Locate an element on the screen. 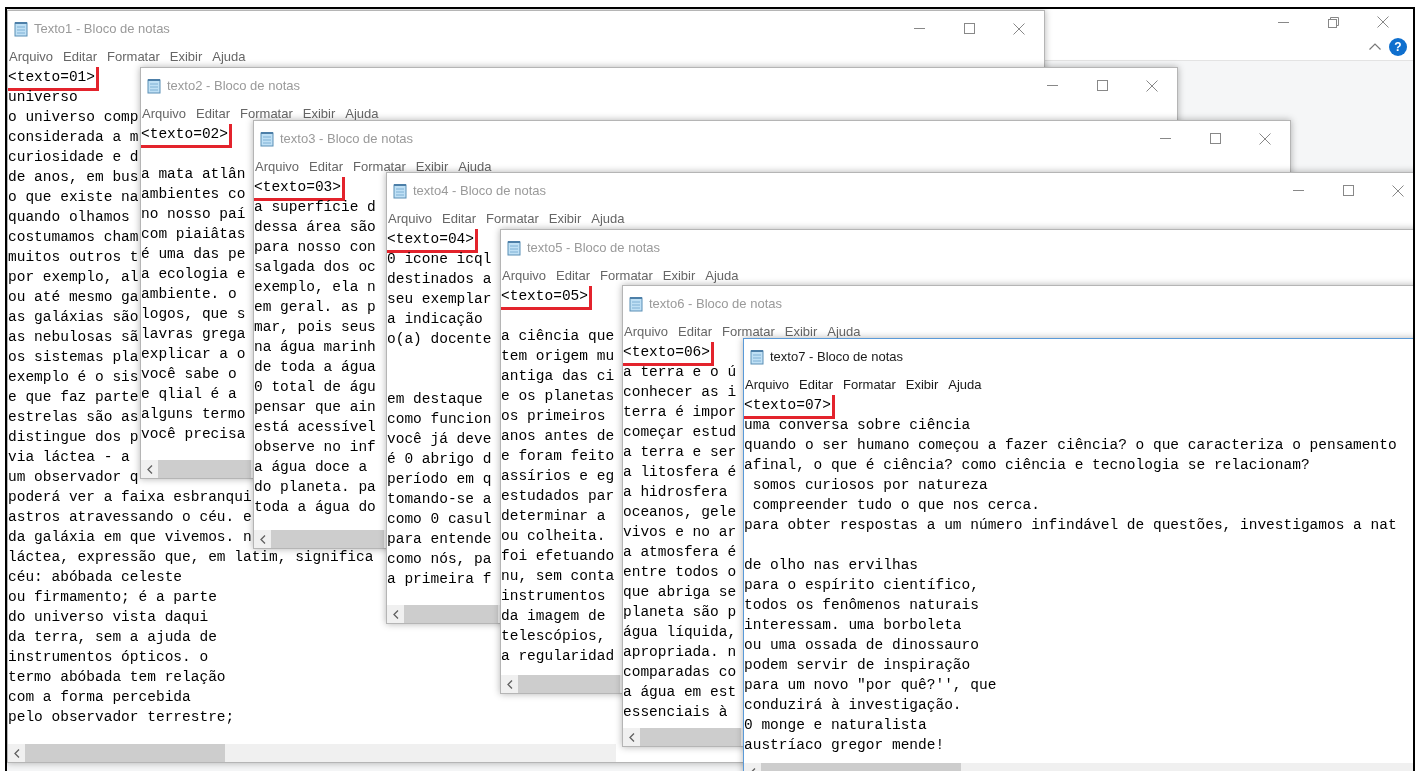  help-button: ? is located at coordinates (1398, 46).